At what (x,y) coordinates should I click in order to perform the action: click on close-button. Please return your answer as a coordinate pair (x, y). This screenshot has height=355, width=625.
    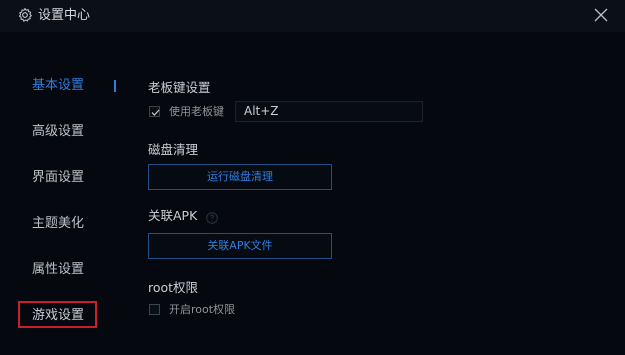
    Looking at the image, I should click on (601, 15).